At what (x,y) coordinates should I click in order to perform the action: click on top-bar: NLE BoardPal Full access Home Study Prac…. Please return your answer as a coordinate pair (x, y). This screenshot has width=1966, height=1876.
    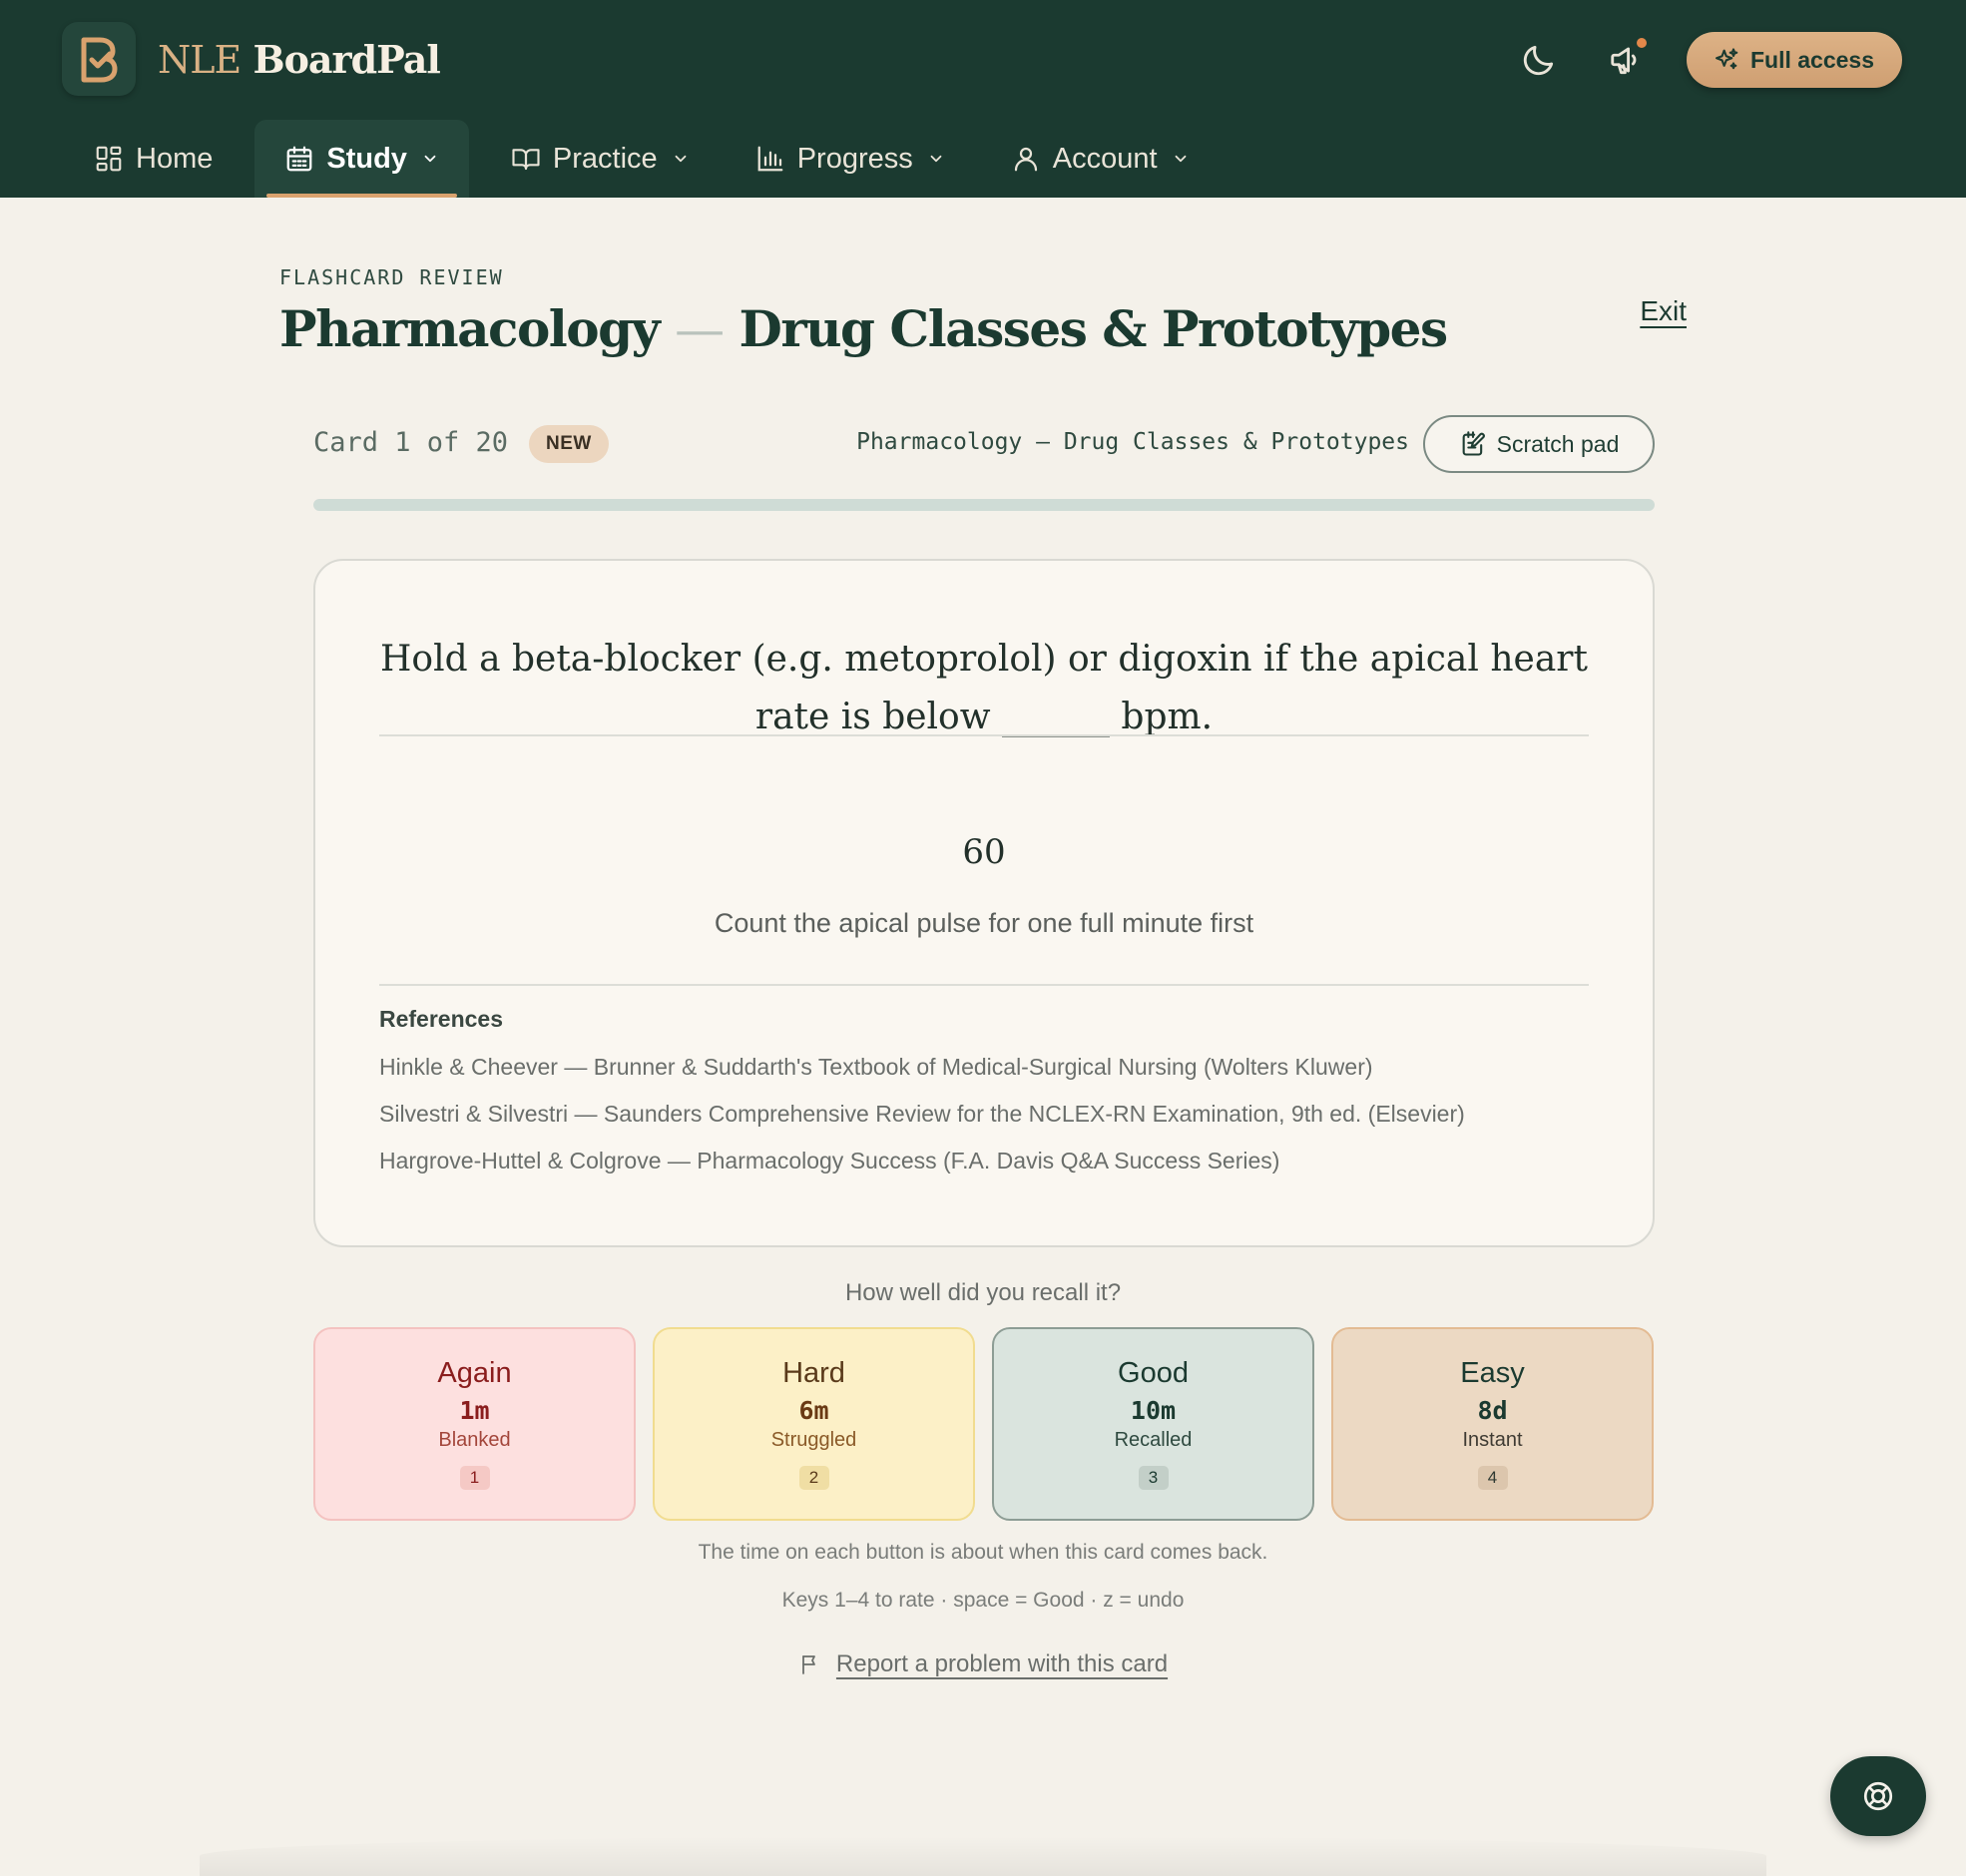
    Looking at the image, I should click on (983, 99).